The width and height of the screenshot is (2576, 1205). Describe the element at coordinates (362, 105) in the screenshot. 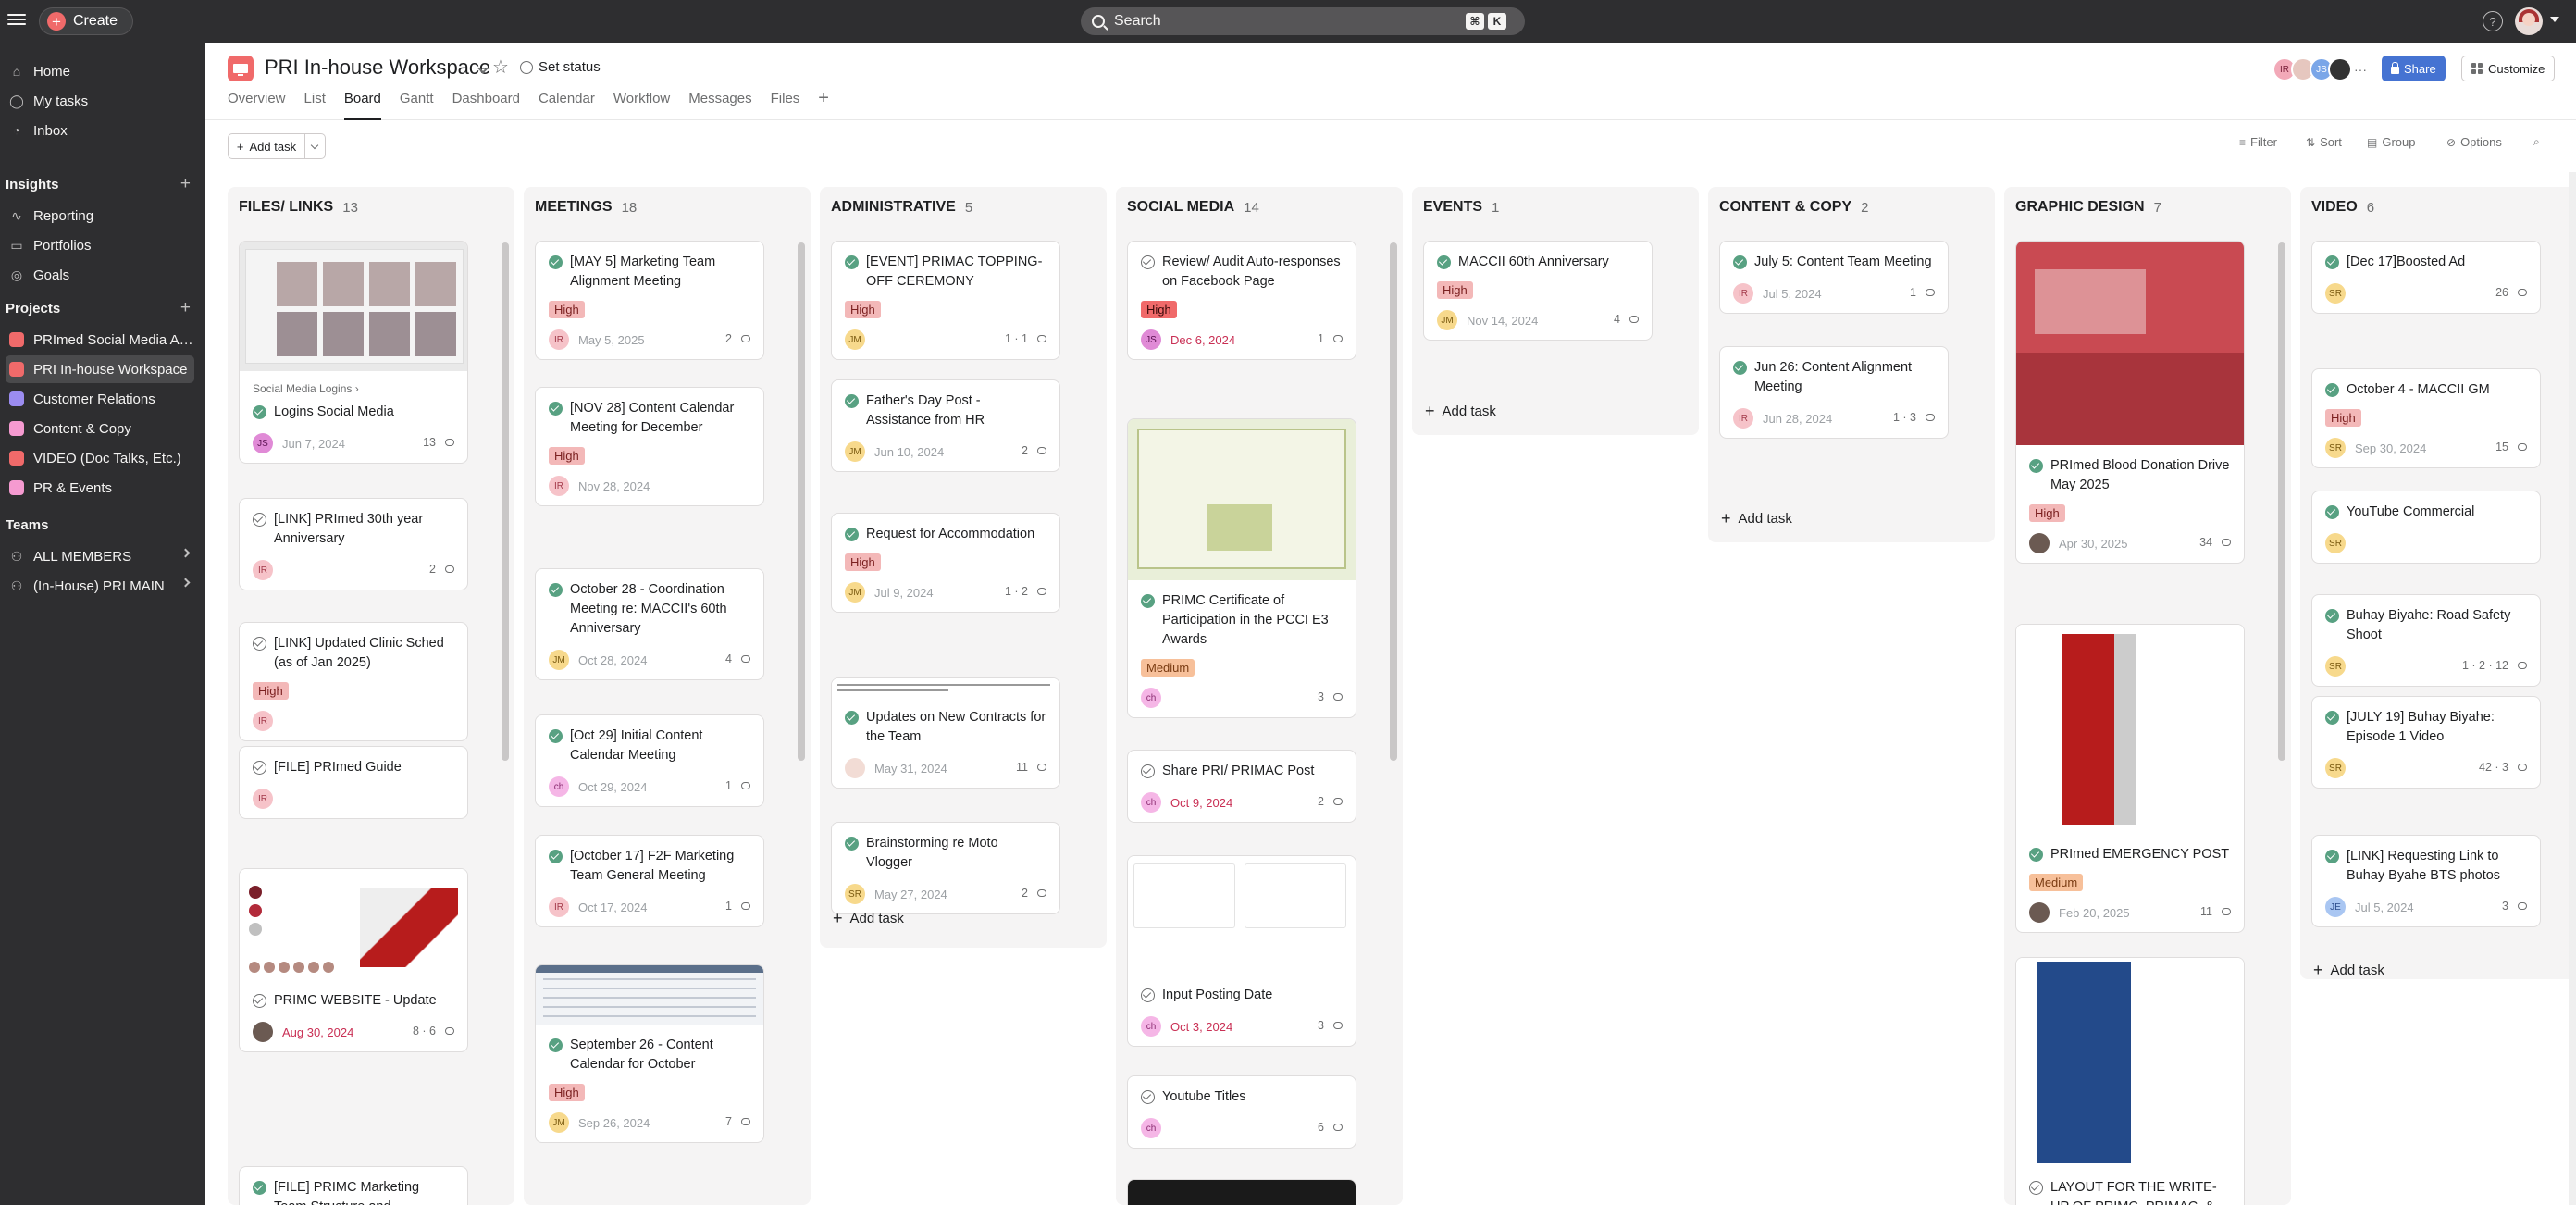

I see `tab-board: Board` at that location.